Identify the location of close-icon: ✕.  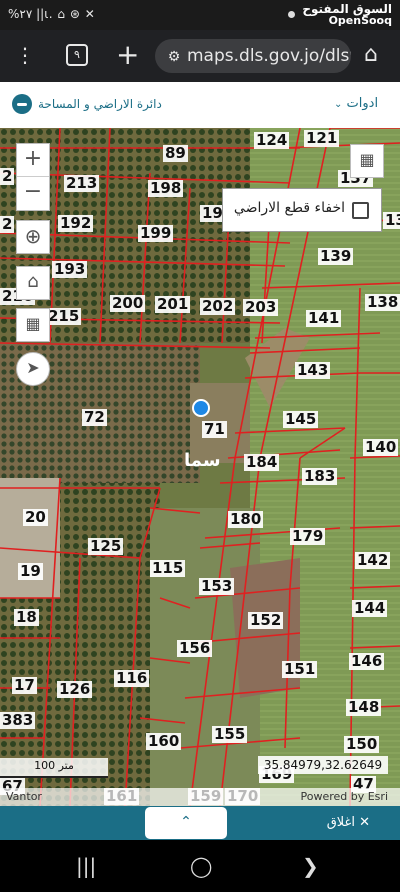
(364, 822).